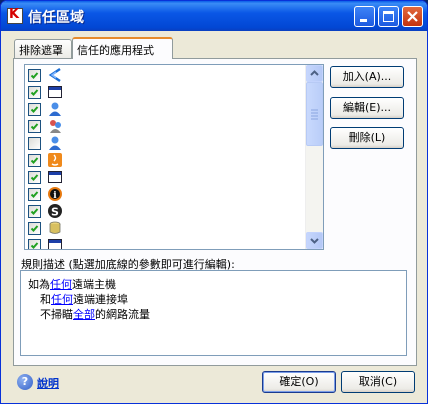  I want to click on minimize-button, so click(364, 16).